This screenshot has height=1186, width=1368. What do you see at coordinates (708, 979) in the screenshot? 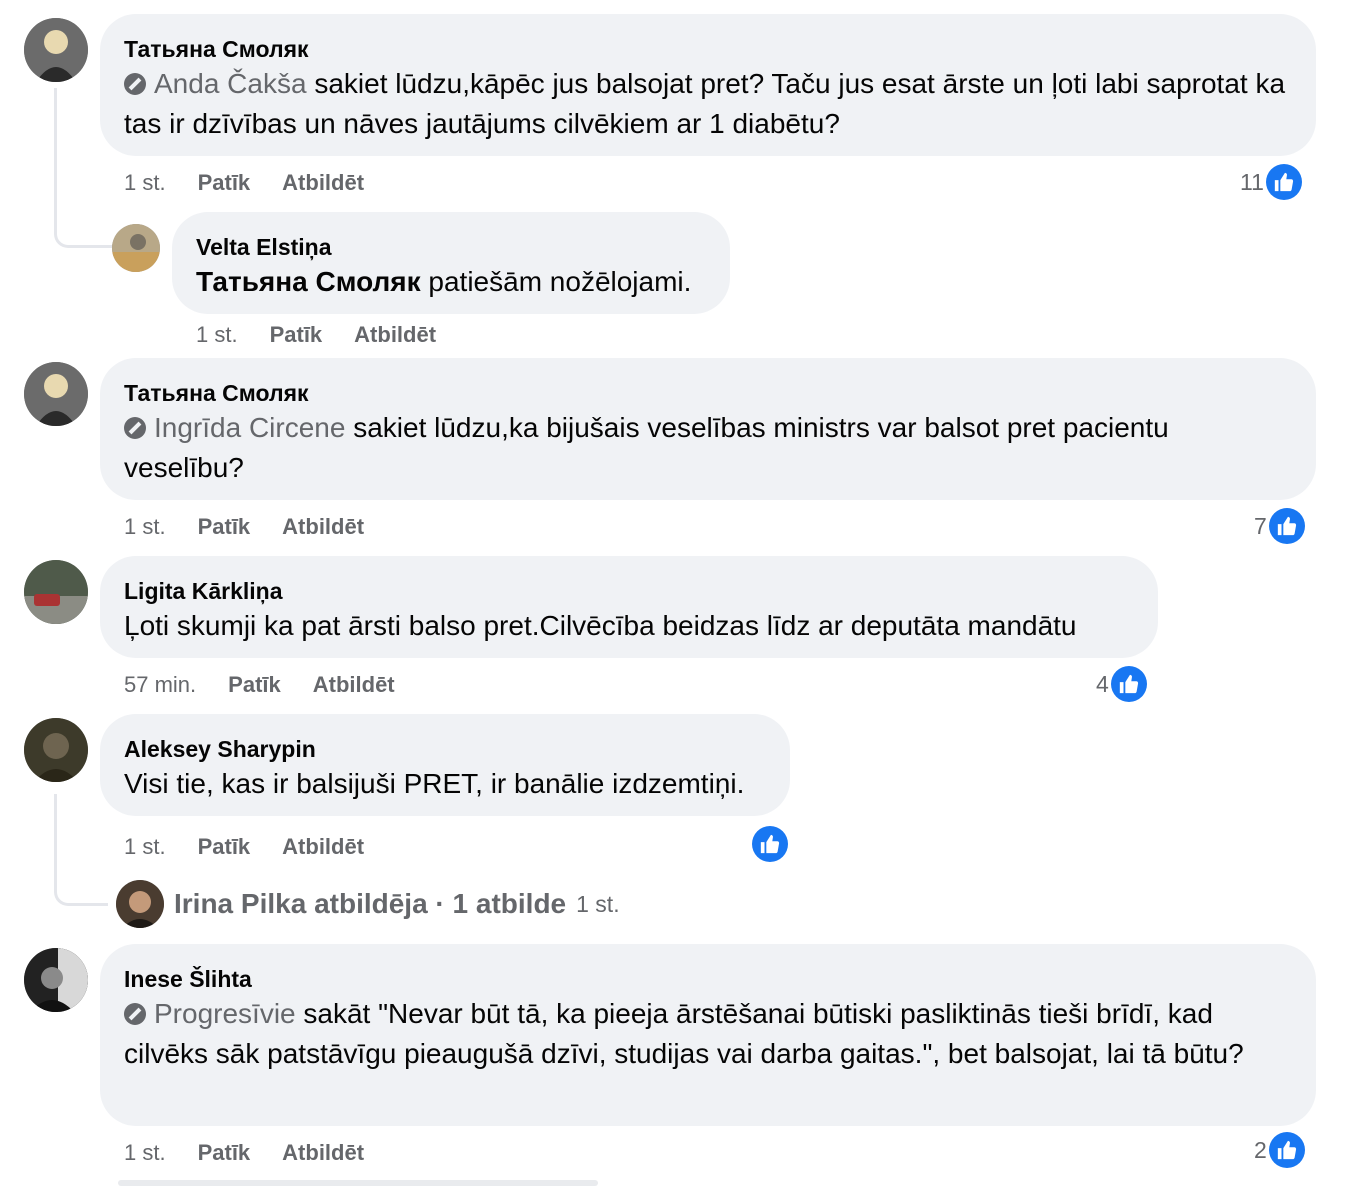
I see `comment-author: Inese Šlihta` at bounding box center [708, 979].